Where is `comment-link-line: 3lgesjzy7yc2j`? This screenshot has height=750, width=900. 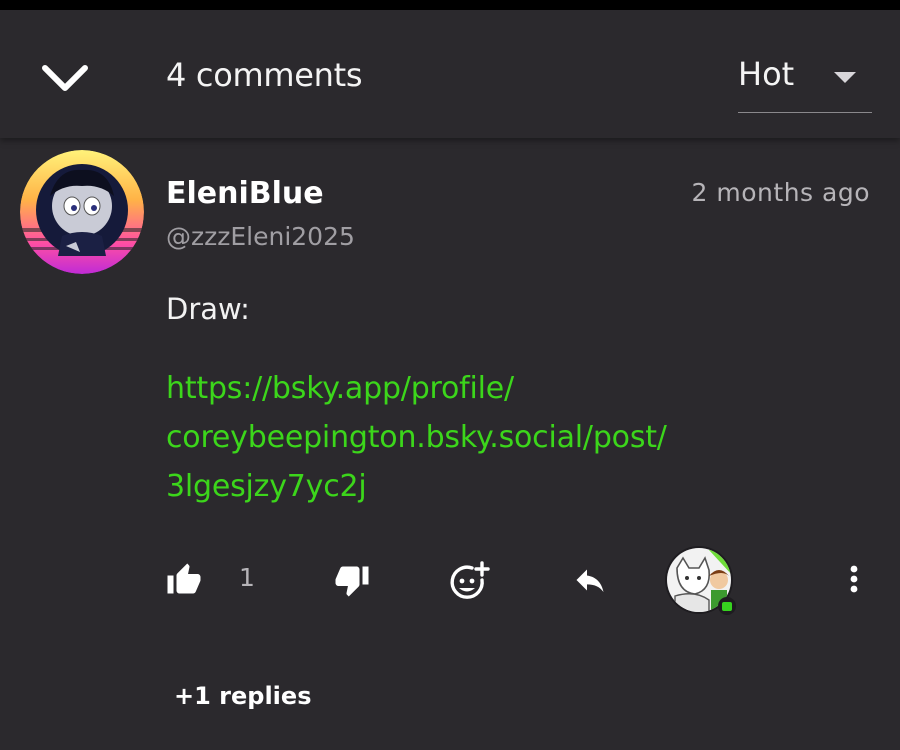 comment-link-line: 3lgesjzy7yc2j is located at coordinates (266, 486).